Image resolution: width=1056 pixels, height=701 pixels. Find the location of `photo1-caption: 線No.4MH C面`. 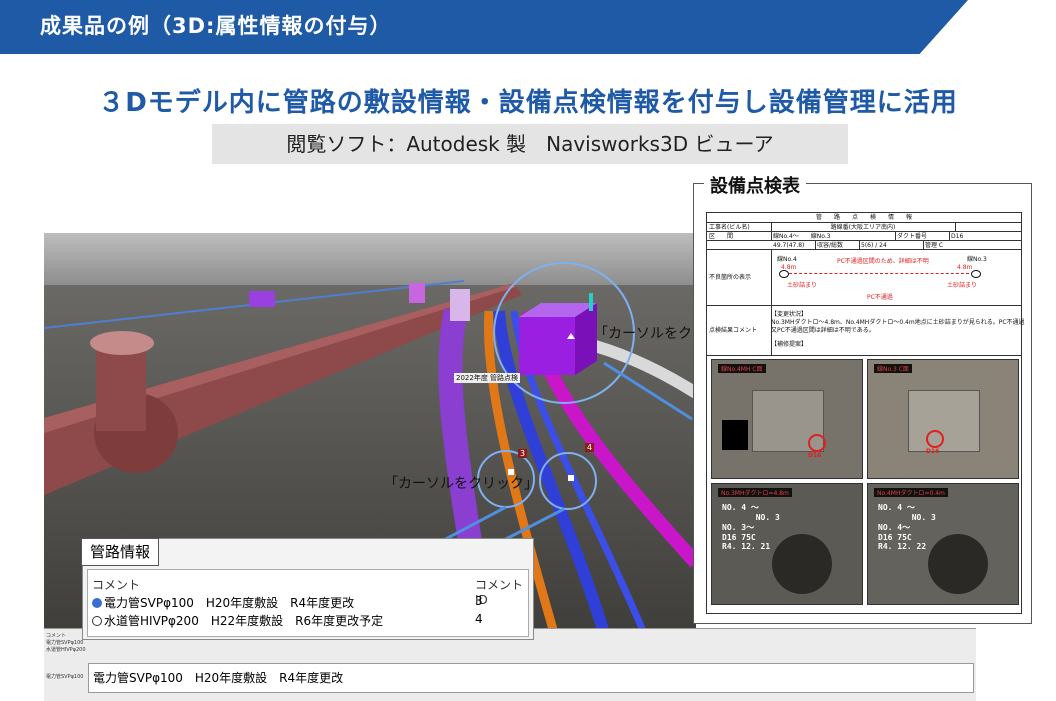

photo1-caption: 線No.4MH C面 is located at coordinates (742, 368).